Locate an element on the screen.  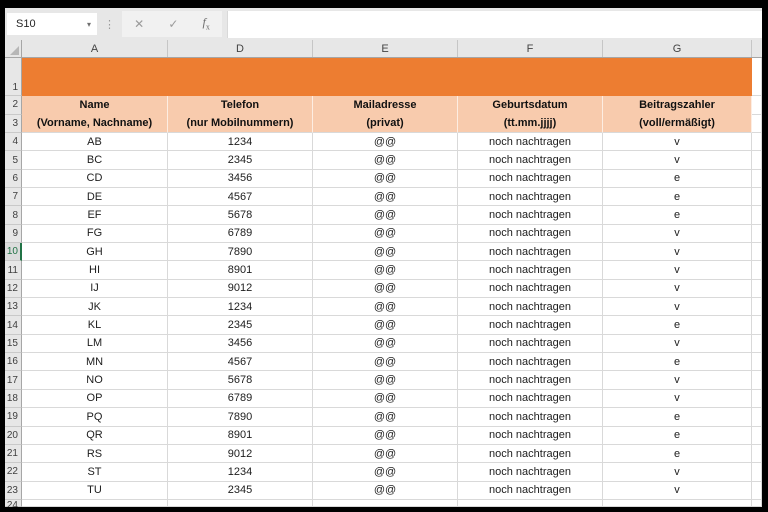
data-cell-G13: v is located at coordinates (677, 307).